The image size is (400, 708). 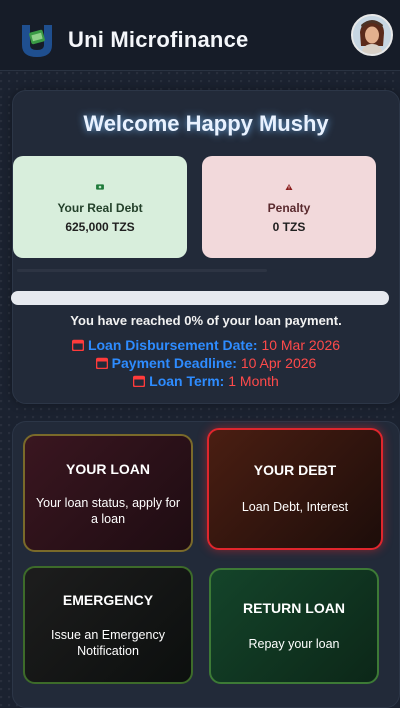 I want to click on real-debt-value: 625,000 TZS, so click(x=100, y=227).